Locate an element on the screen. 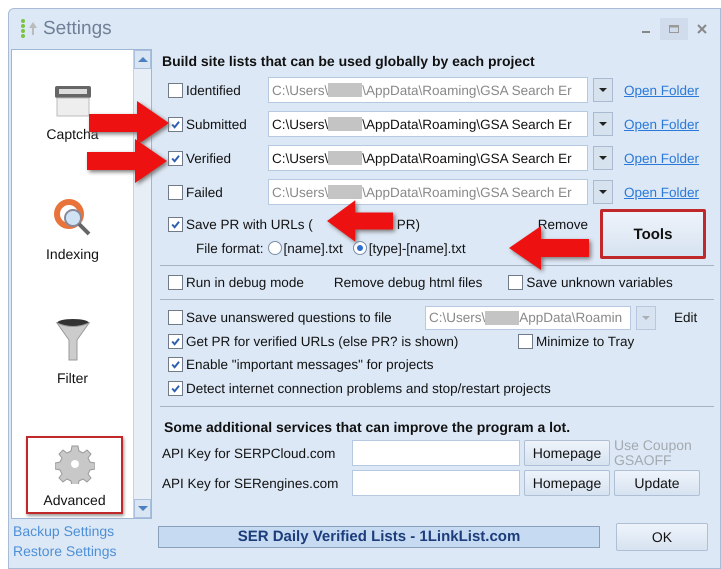 This screenshot has height=569, width=721. annotation-arrow is located at coordinates (360, 221).